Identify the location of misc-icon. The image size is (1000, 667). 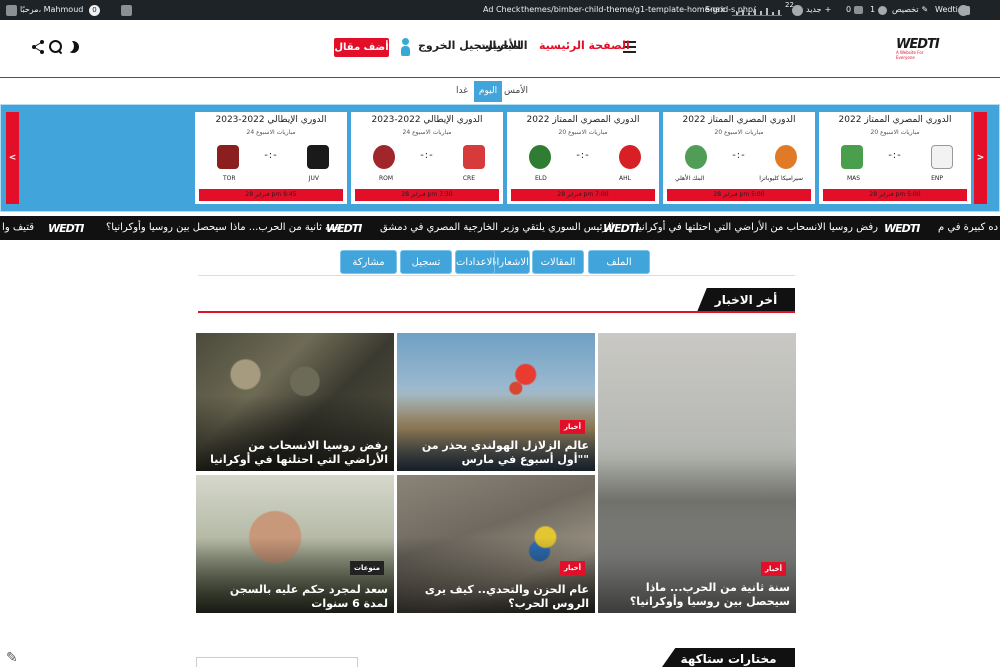
(797, 10).